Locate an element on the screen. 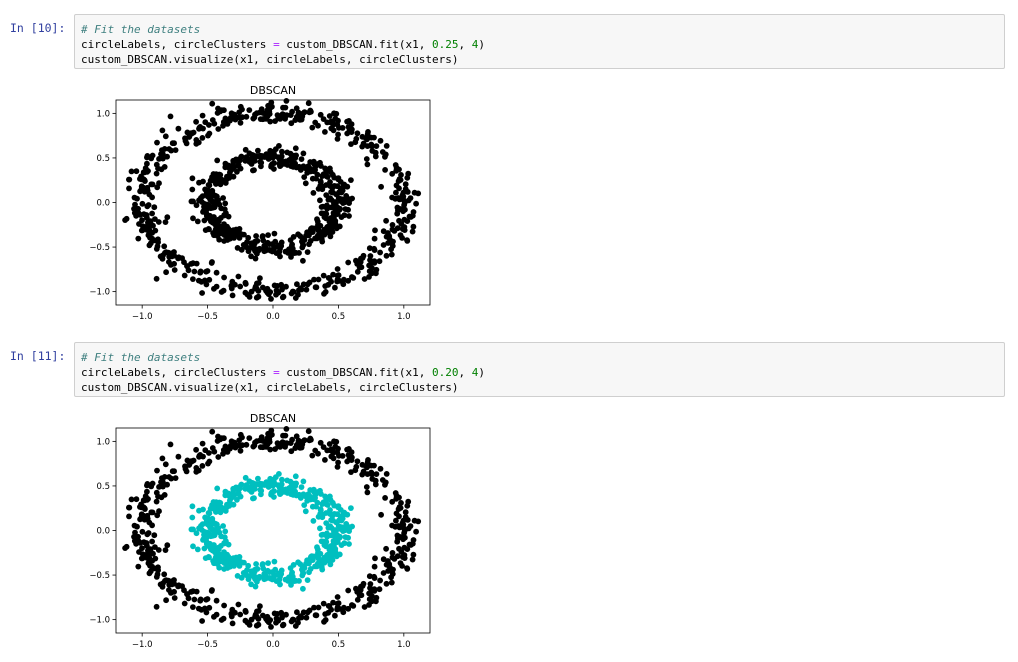 Image resolution: width=1018 pixels, height=662 pixels. code-operator: = is located at coordinates (276, 44).